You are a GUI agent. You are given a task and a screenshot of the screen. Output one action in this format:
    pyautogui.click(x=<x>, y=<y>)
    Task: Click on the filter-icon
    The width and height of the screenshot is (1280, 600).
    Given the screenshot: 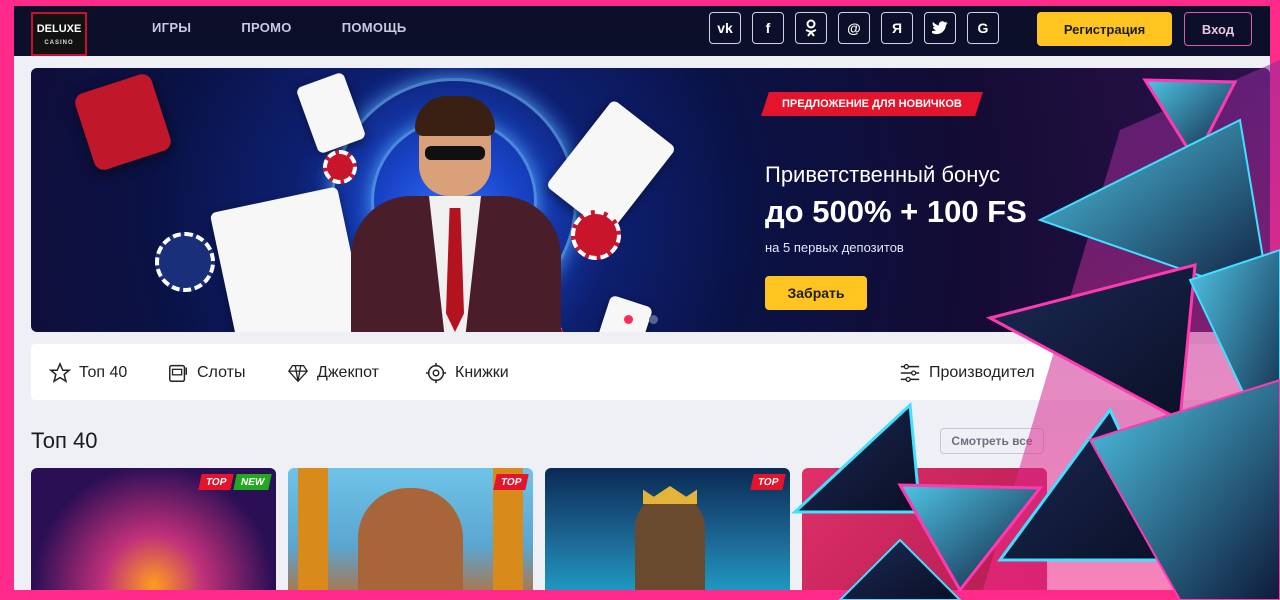 What is the action you would take?
    pyautogui.click(x=910, y=373)
    